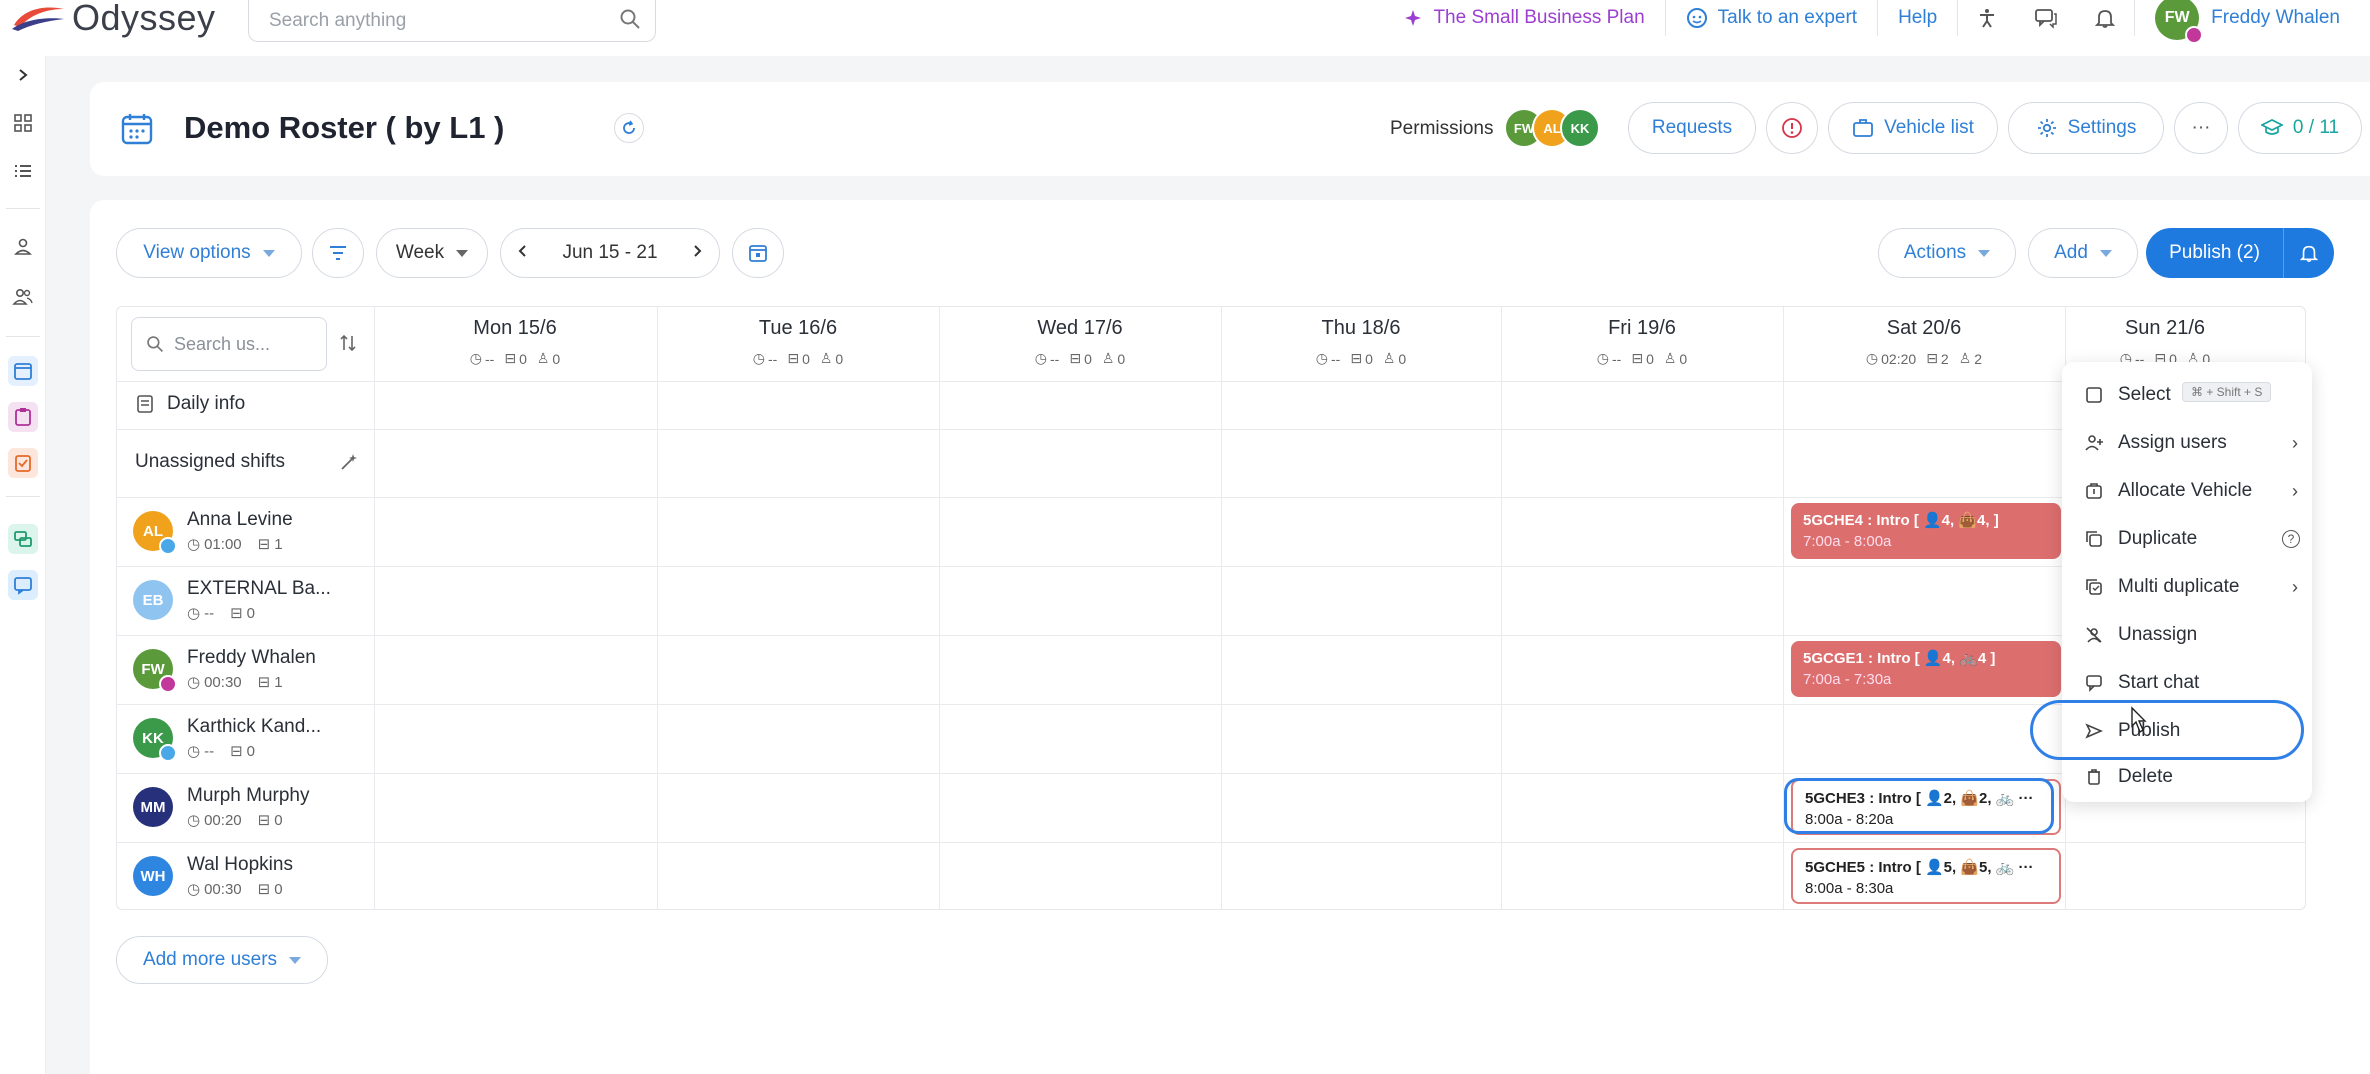 The image size is (2370, 1074). I want to click on prev-week-button, so click(522, 253).